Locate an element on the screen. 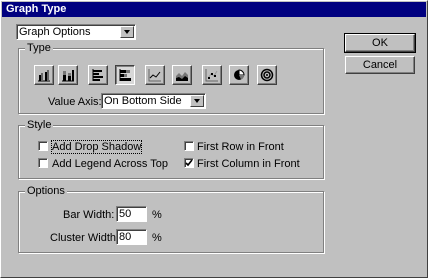 The height and width of the screenshot is (278, 428). radar-graph-button is located at coordinates (267, 75).